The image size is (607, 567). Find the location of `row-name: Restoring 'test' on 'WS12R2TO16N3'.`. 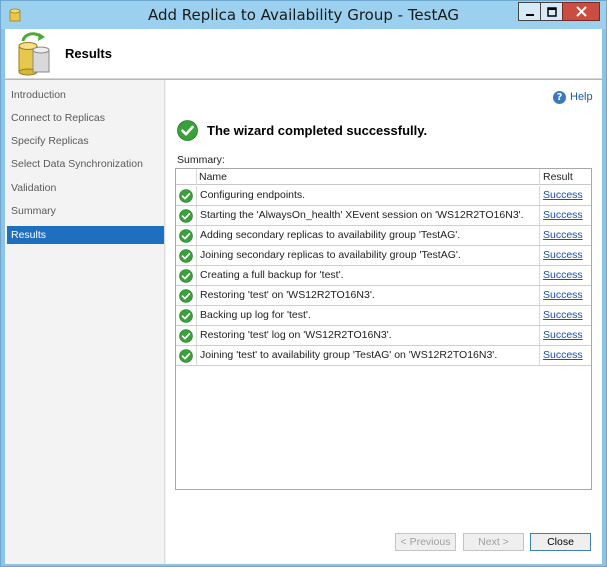

row-name: Restoring 'test' on 'WS12R2TO16N3'. is located at coordinates (367, 295).